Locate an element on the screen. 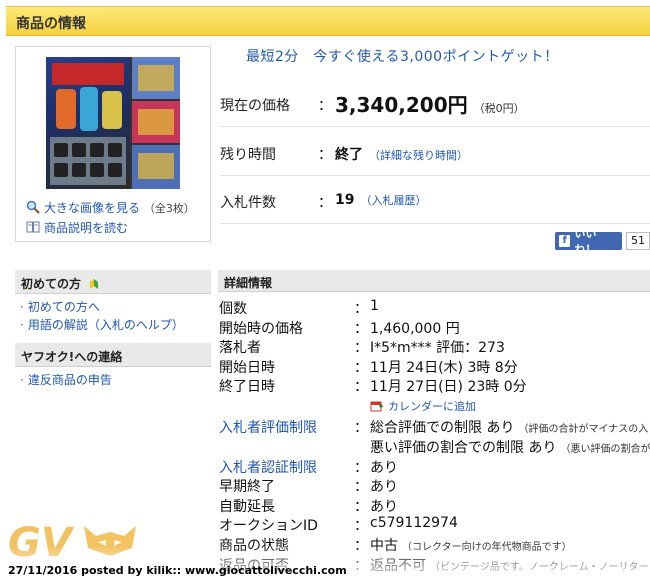 The height and width of the screenshot is (579, 650). detail-label: 早期終了 is located at coordinates (247, 487).